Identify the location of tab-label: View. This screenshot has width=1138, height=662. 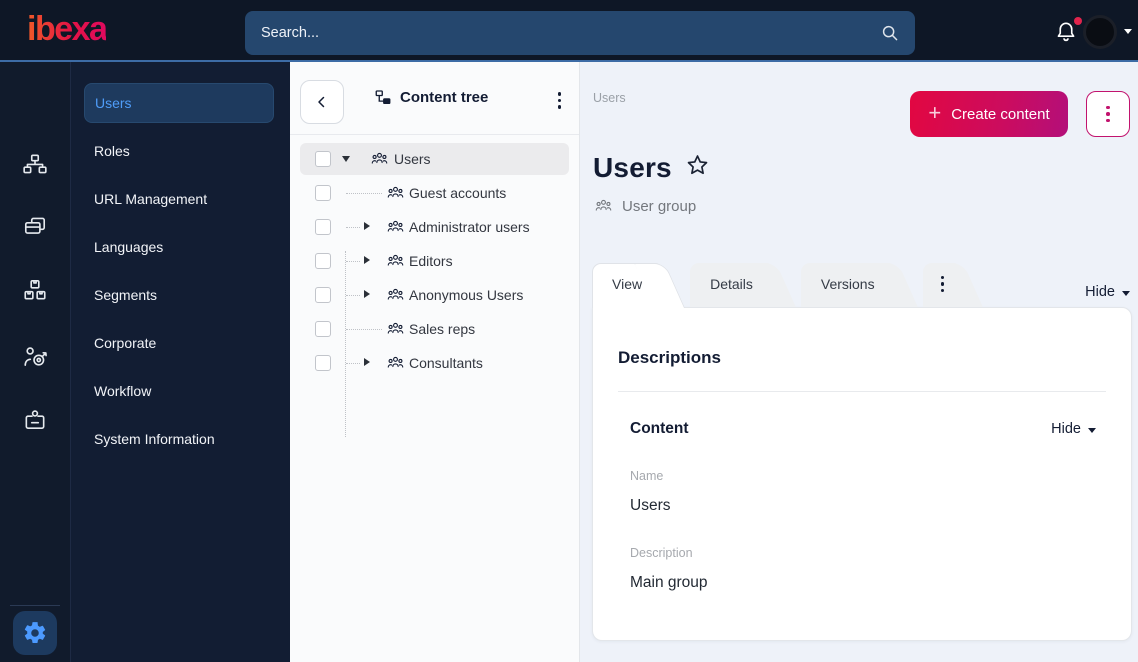
(627, 284).